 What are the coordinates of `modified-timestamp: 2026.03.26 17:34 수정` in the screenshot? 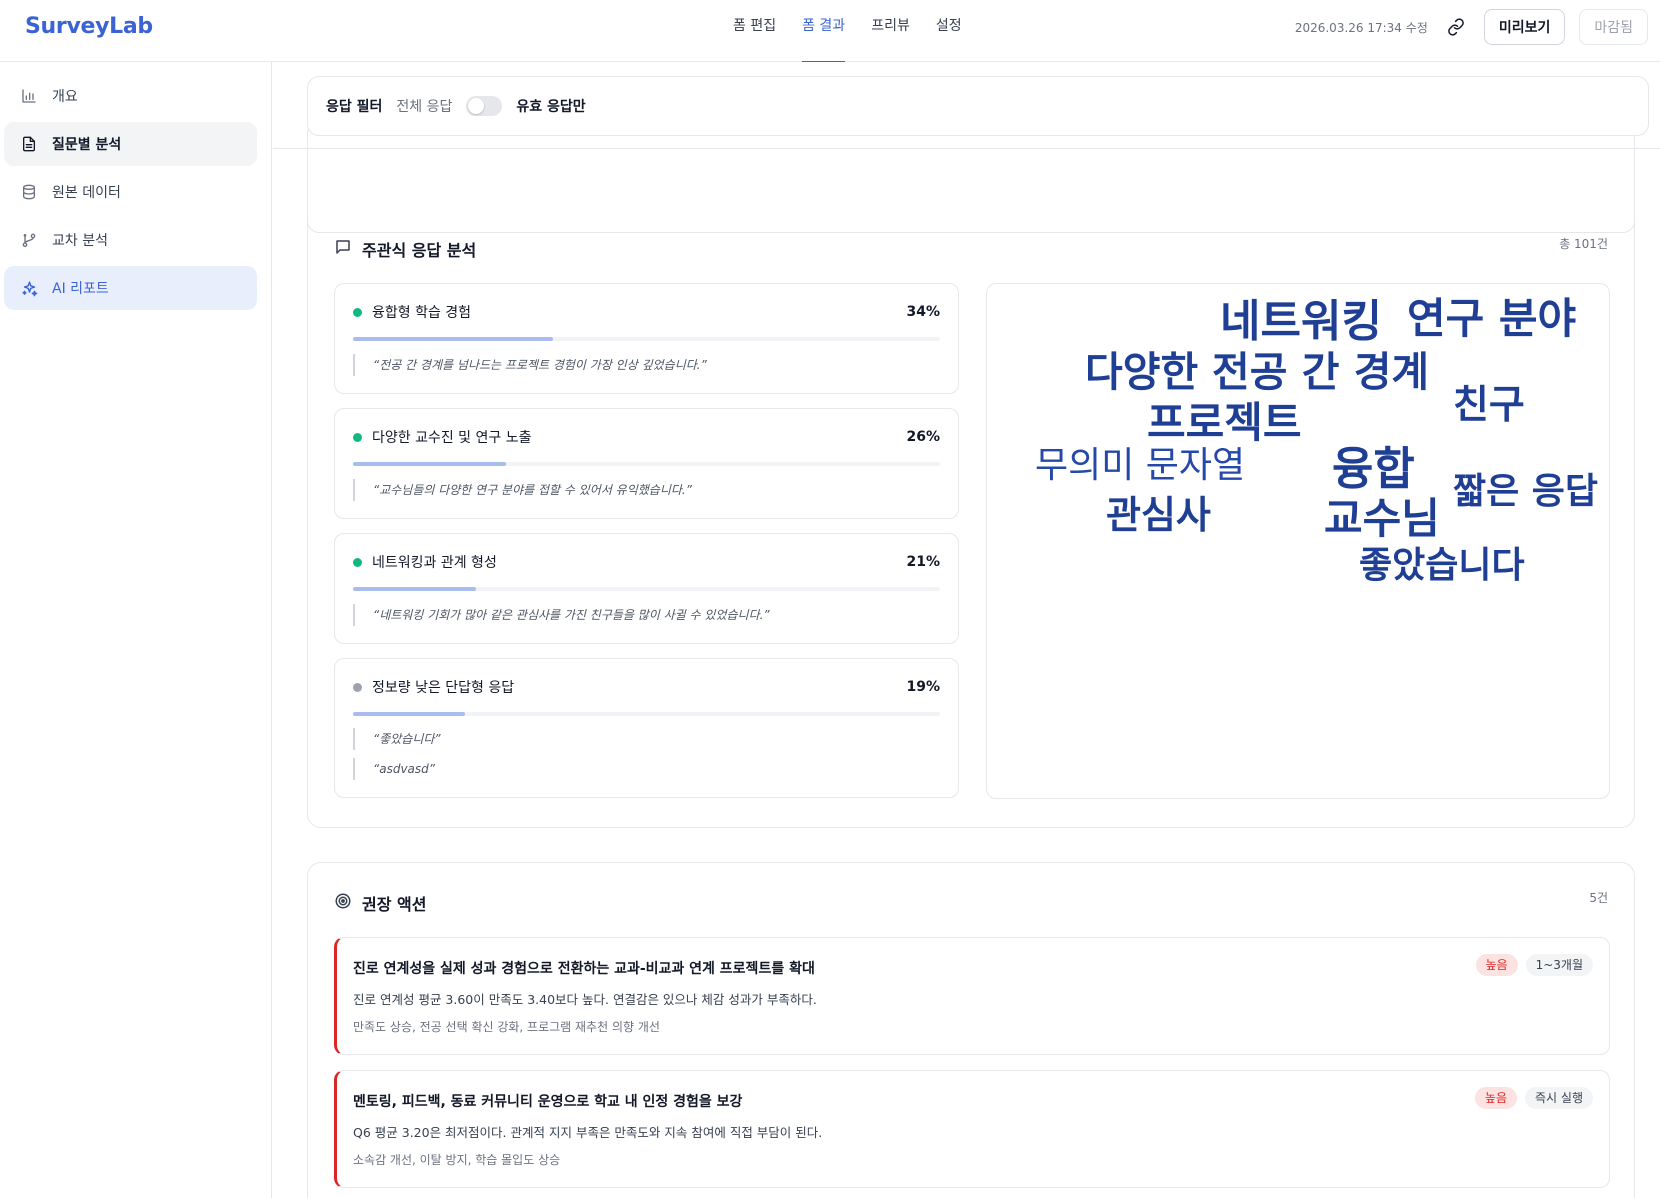 It's located at (1361, 27).